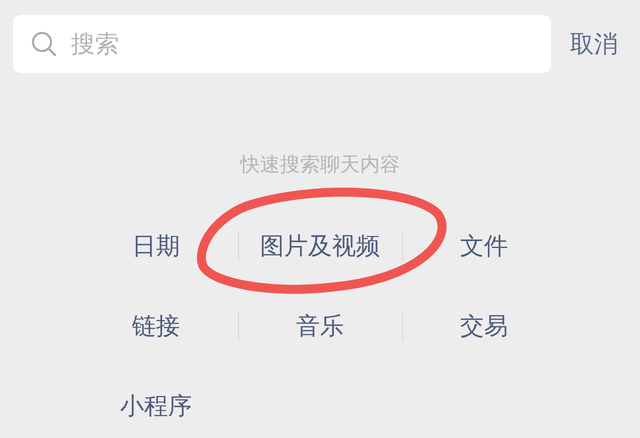  Describe the element at coordinates (594, 44) in the screenshot. I see `cancel-button: 取消` at that location.